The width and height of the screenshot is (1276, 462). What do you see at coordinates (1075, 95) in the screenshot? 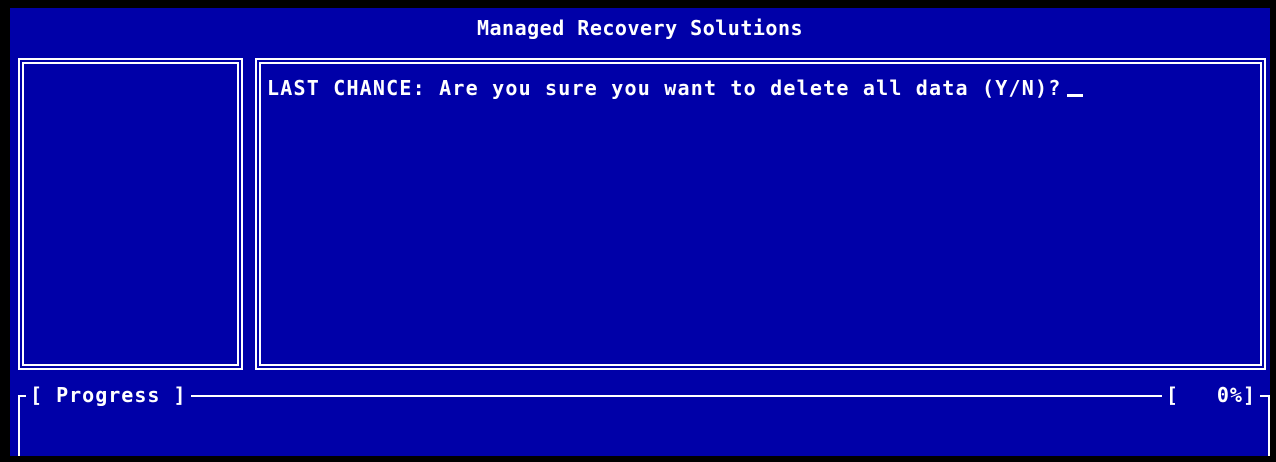
I see `text-cursor` at bounding box center [1075, 95].